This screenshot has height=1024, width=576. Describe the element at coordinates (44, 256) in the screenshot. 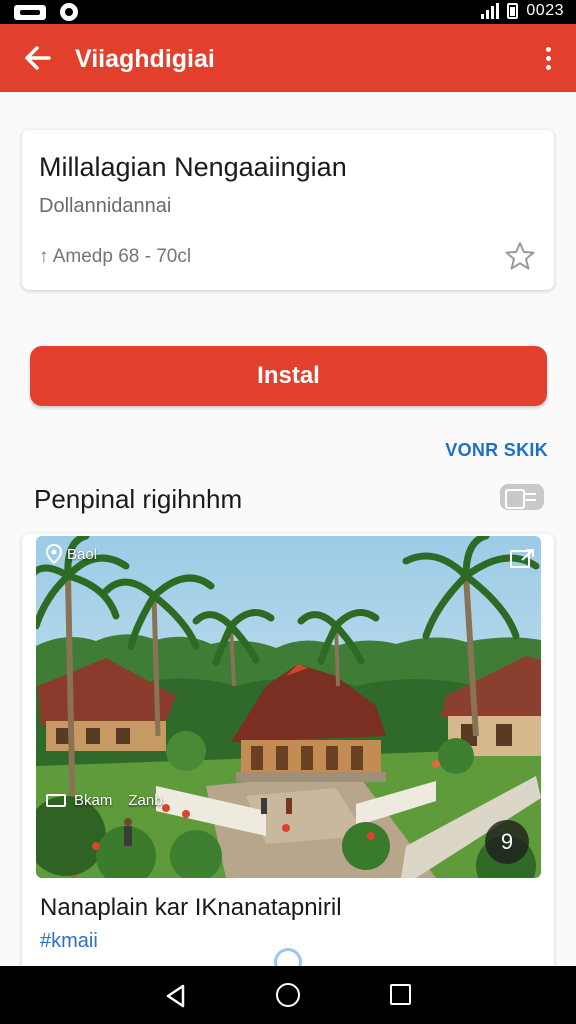

I see `arrow-up-icon: ↑` at that location.